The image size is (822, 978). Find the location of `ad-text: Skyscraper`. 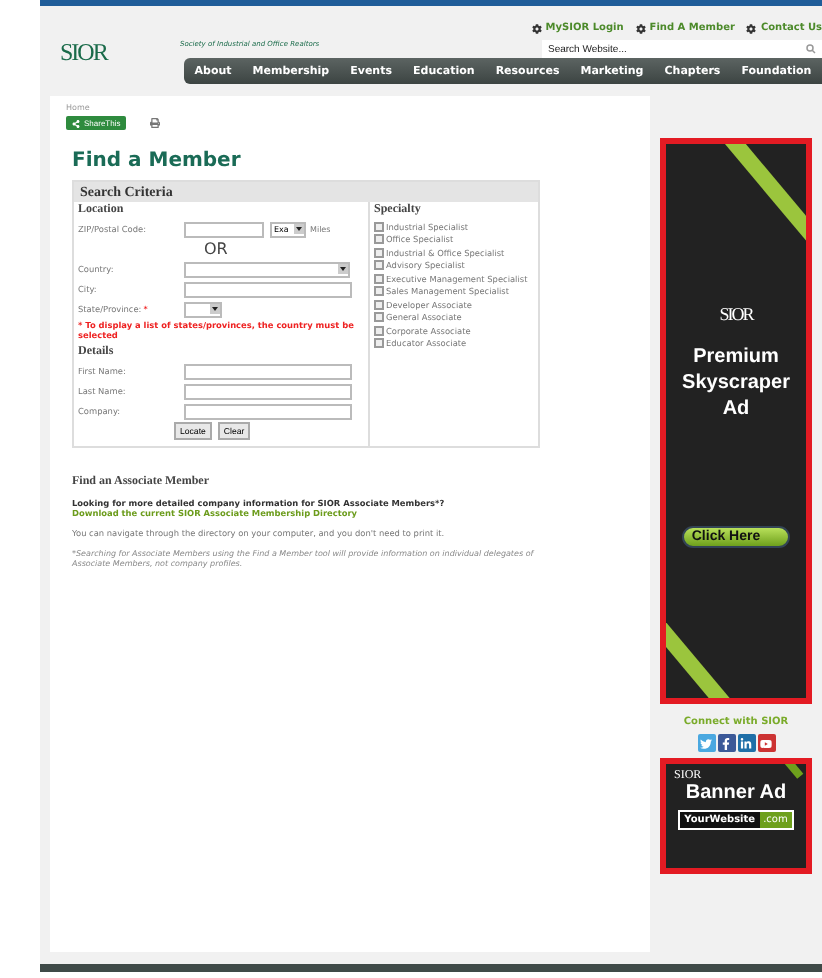

ad-text: Skyscraper is located at coordinates (736, 383).